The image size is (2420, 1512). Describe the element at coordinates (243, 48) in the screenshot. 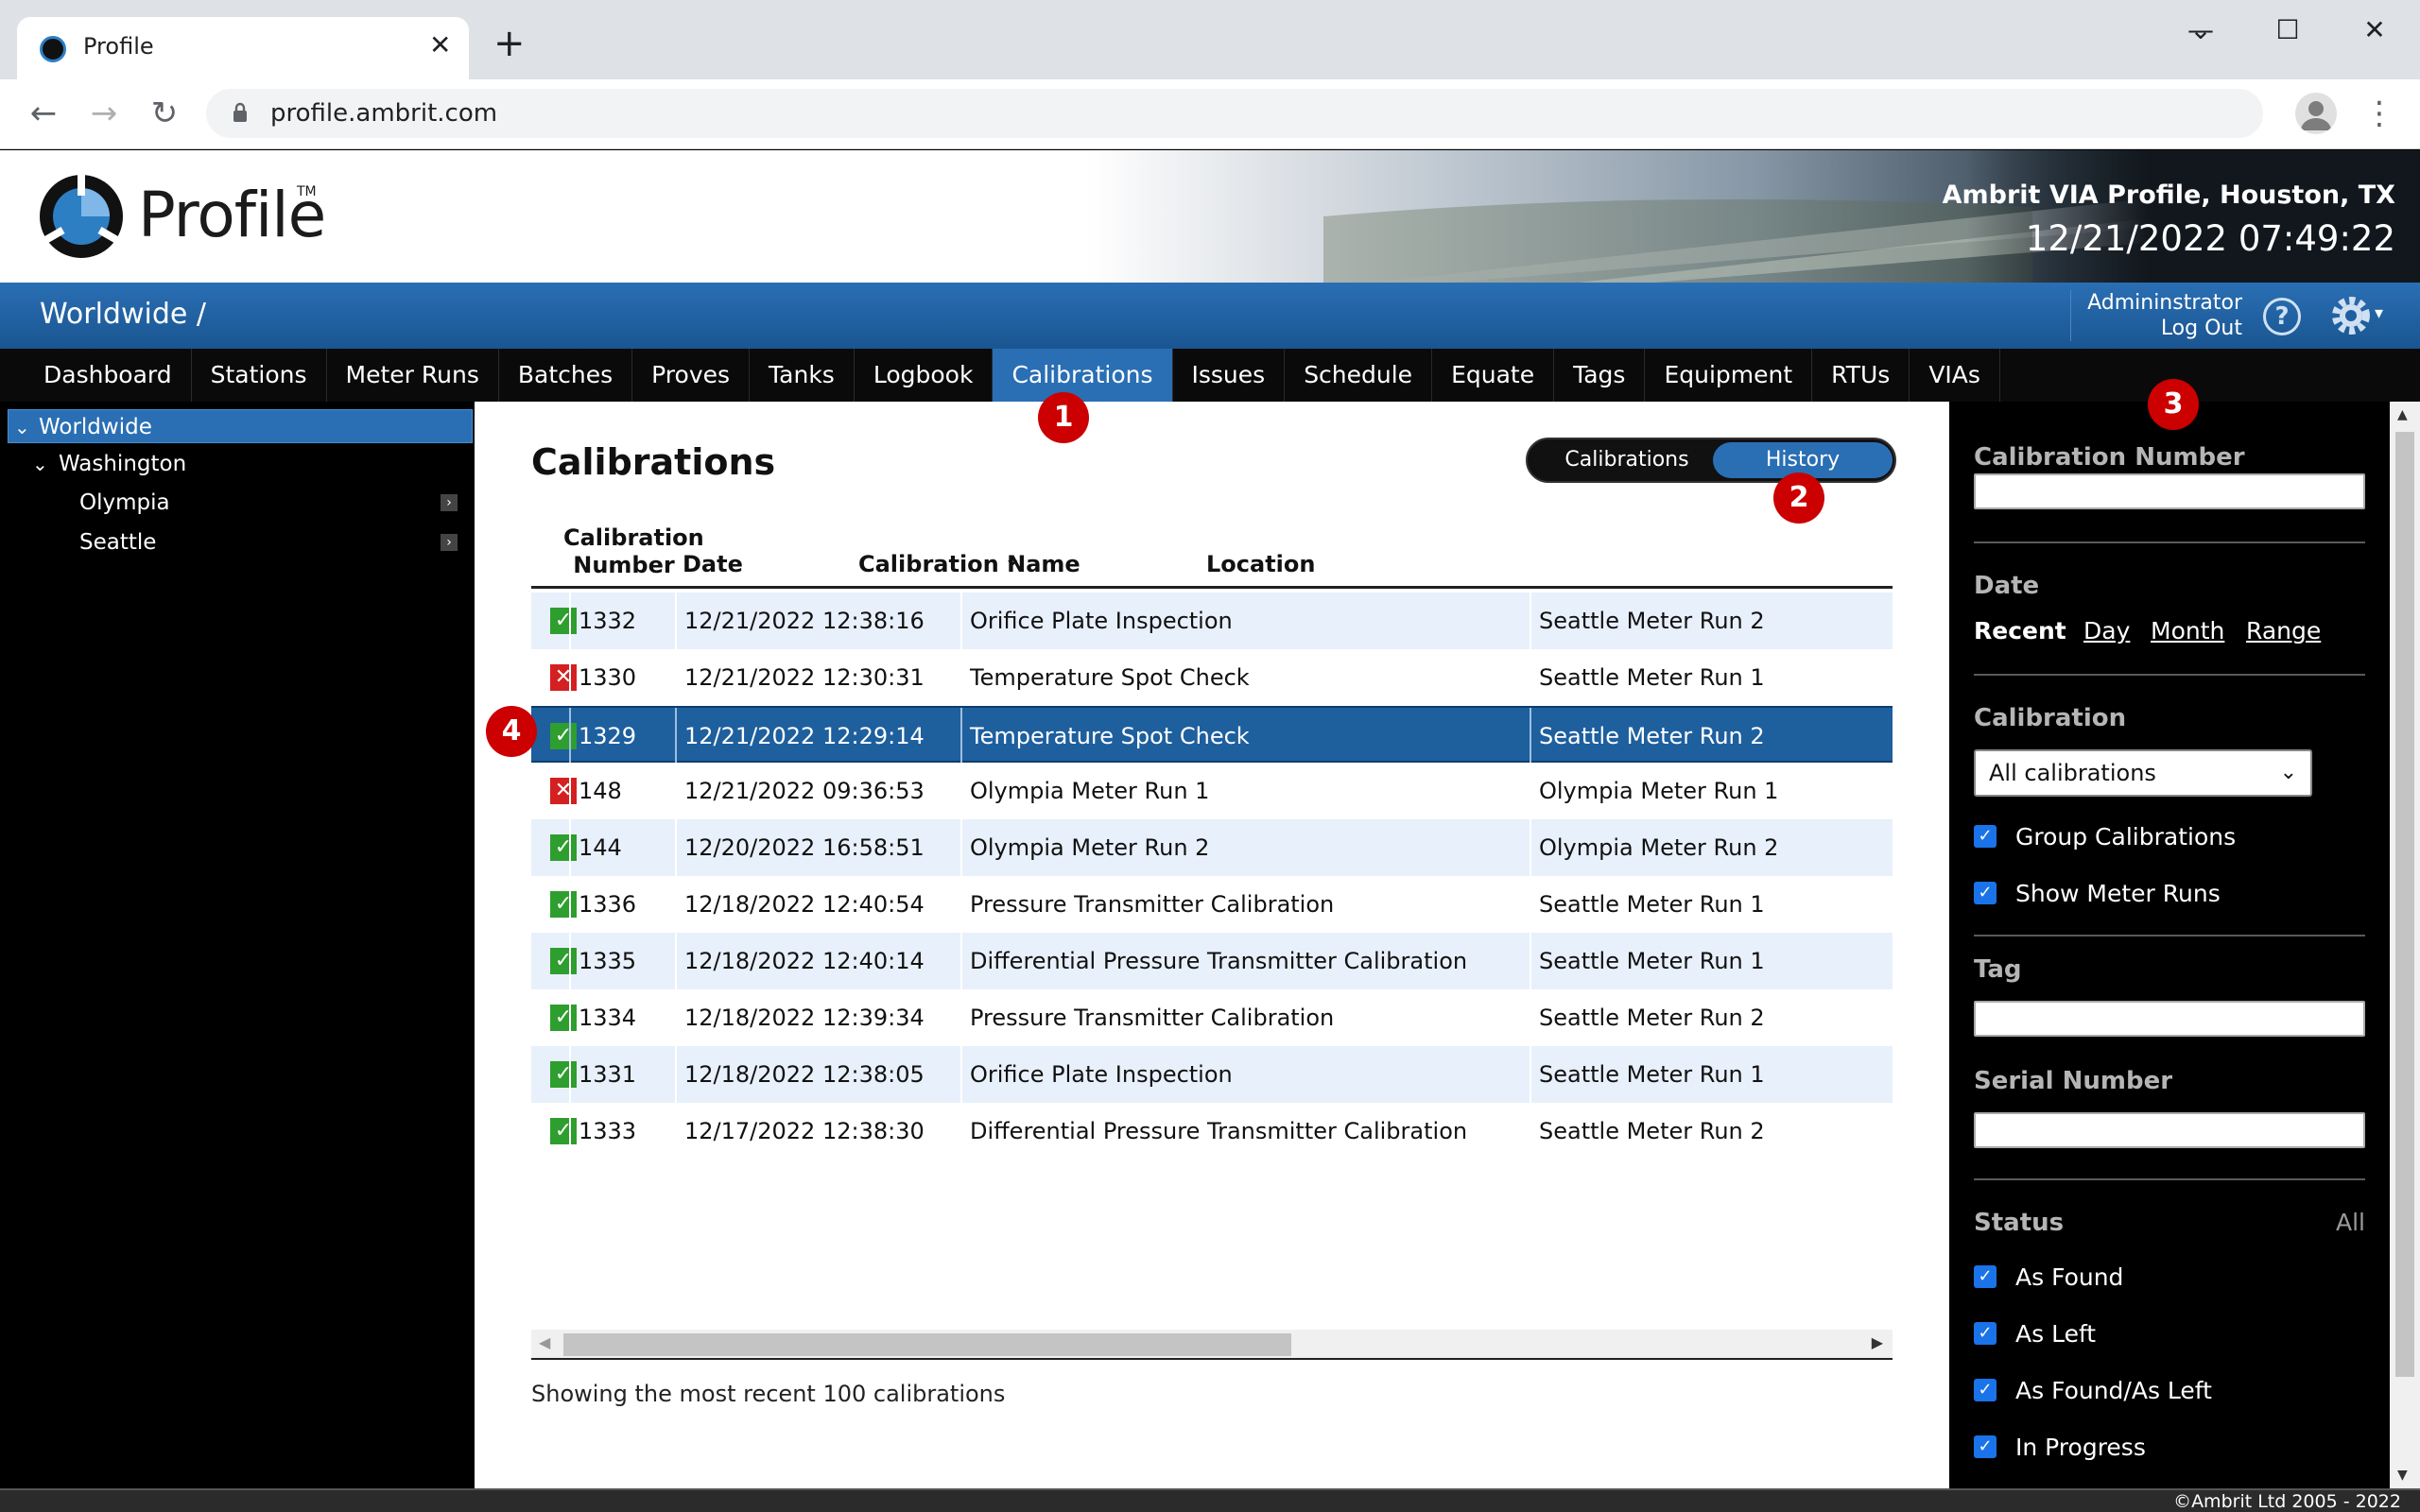

I see `browser-tab: Profile ✕` at that location.